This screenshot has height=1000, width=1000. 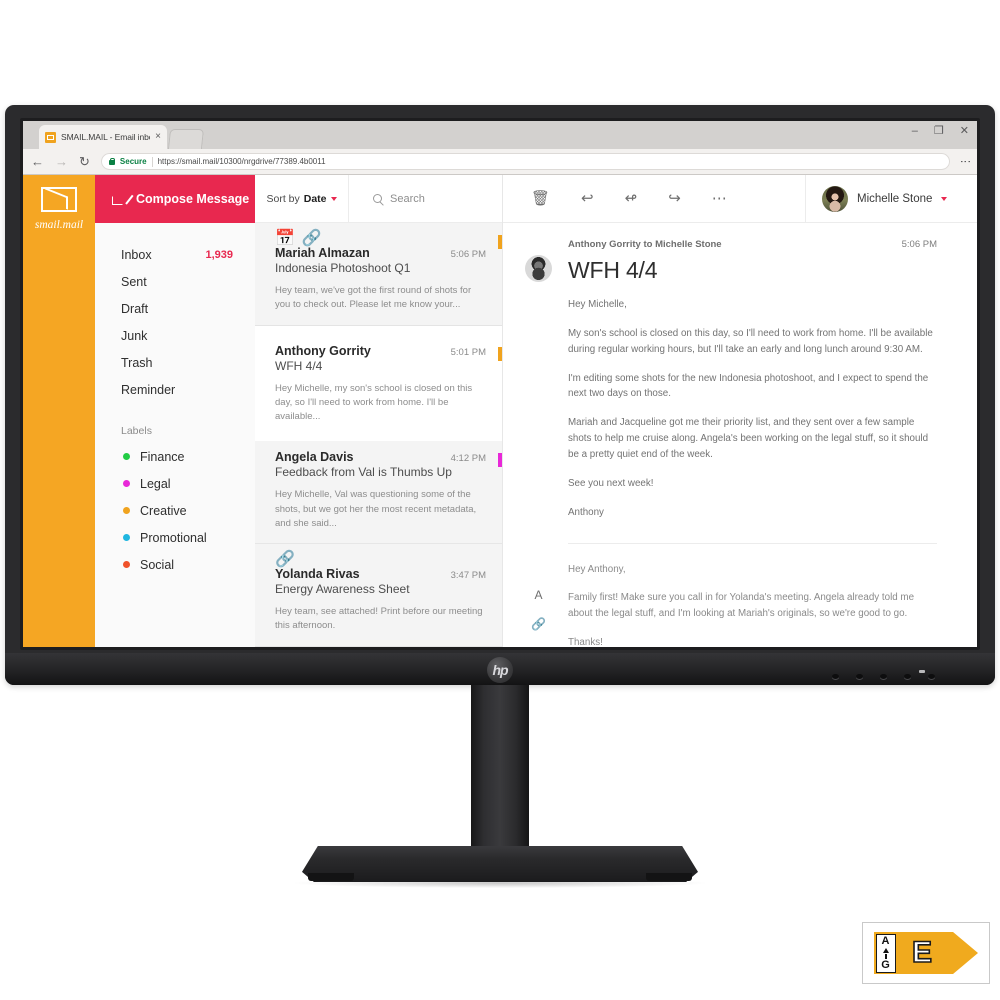 I want to click on attachment-icon: 🔗, so click(x=538, y=624).